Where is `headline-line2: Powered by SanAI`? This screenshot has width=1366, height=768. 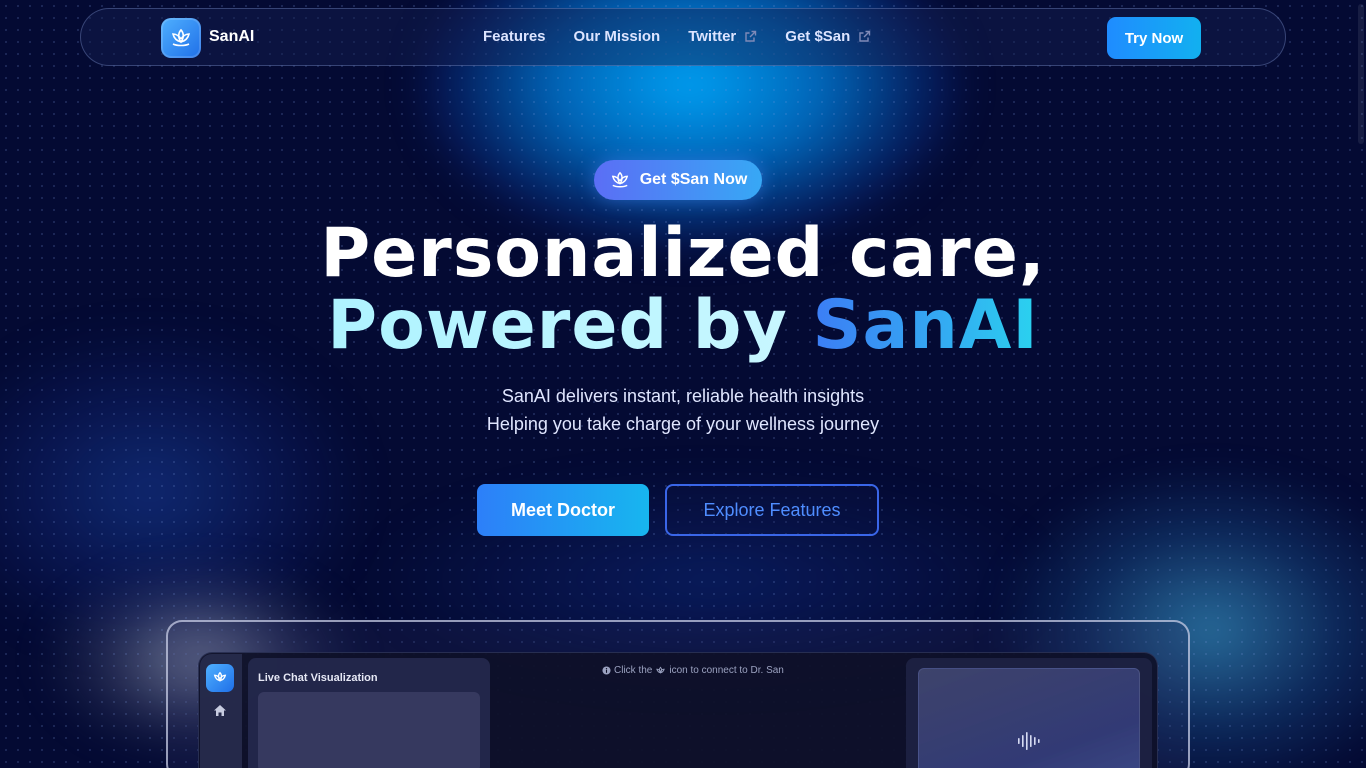 headline-line2: Powered by SanAI is located at coordinates (683, 326).